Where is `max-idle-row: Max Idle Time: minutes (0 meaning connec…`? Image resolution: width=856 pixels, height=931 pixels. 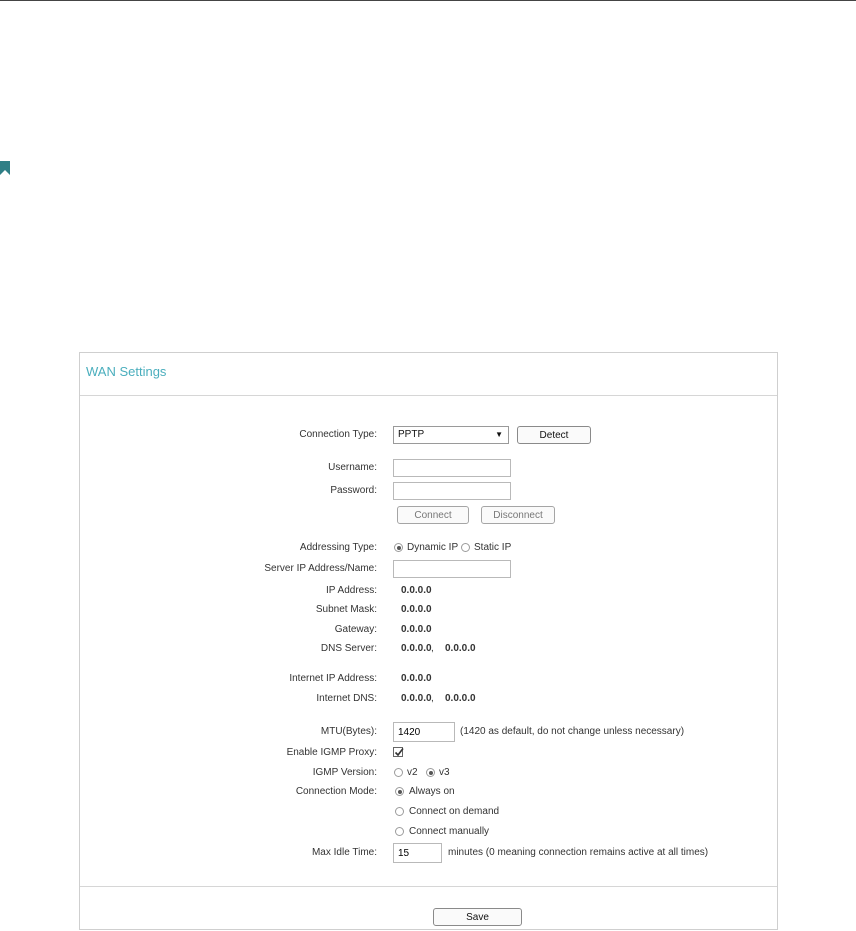 max-idle-row: Max Idle Time: minutes (0 meaning connec… is located at coordinates (428, 853).